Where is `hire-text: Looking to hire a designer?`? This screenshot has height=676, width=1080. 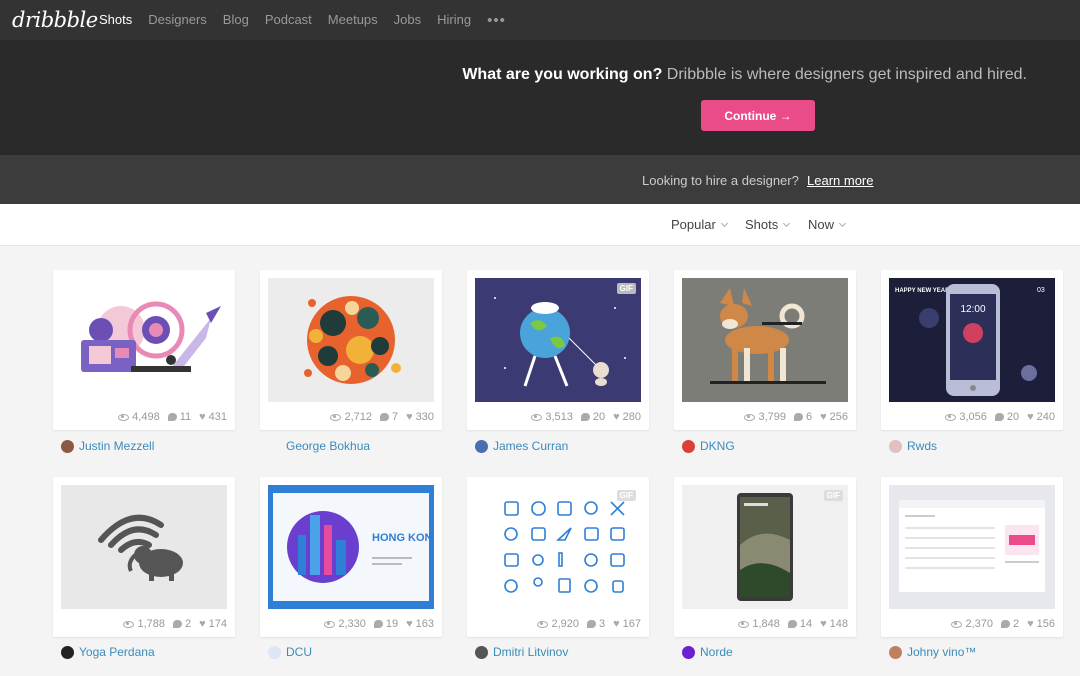
hire-text: Looking to hire a designer? is located at coordinates (720, 180).